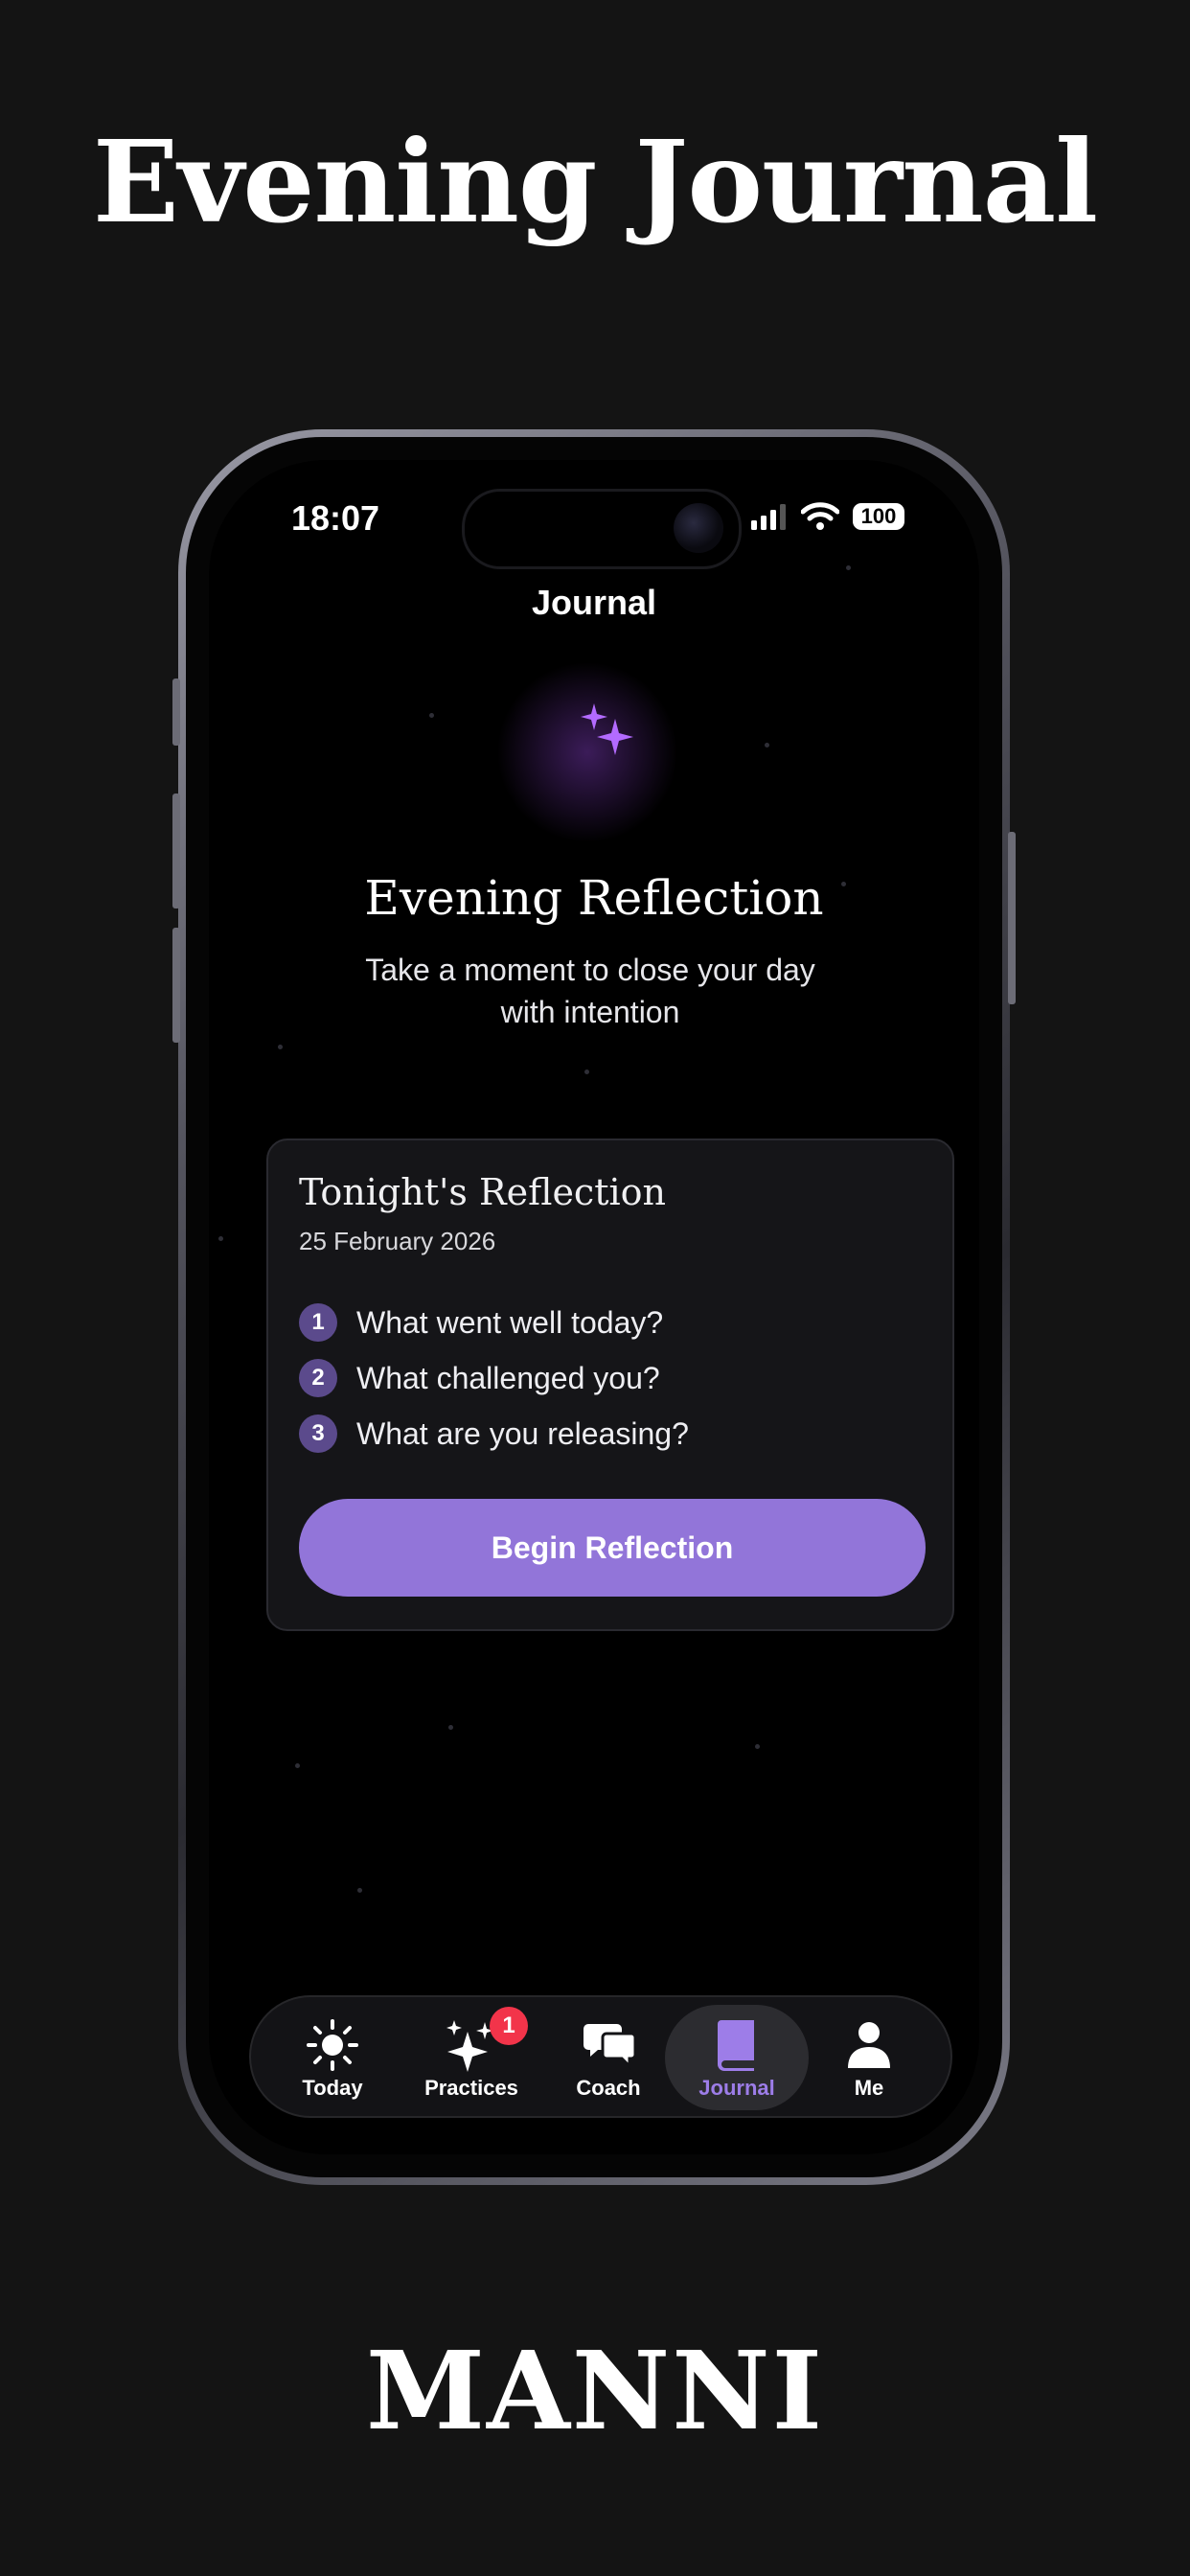 The height and width of the screenshot is (2576, 1190). I want to click on tab-label: Me, so click(869, 2088).